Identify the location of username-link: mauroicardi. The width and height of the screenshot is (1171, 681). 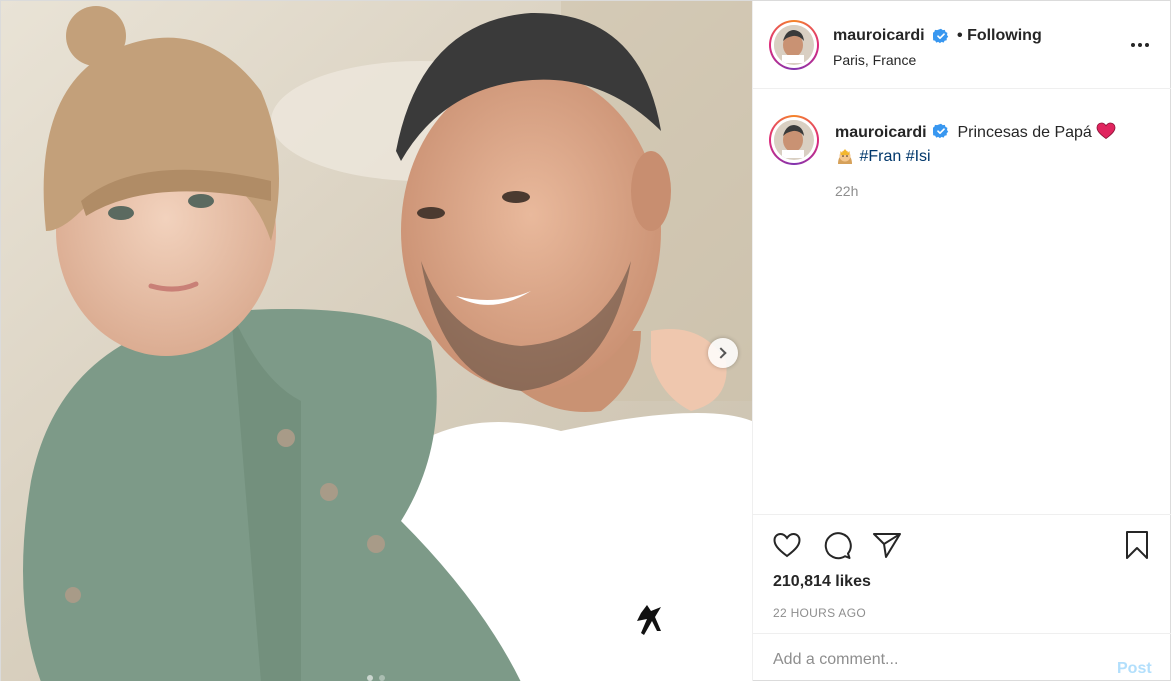
(879, 36).